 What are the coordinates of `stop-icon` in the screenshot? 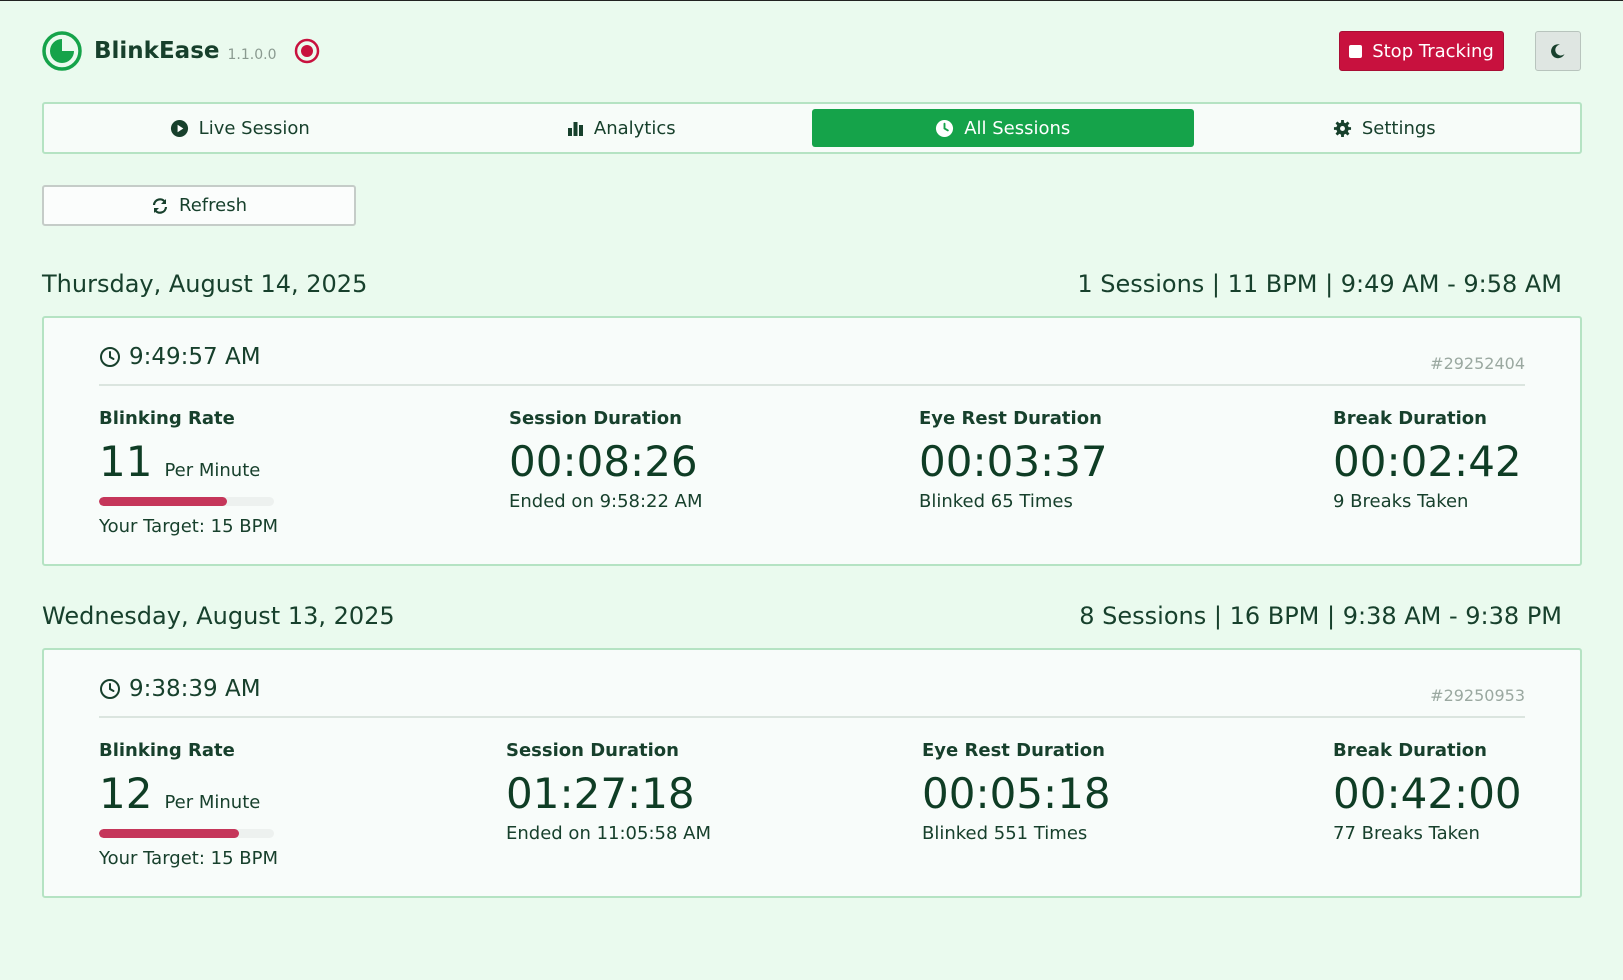 It's located at (1356, 51).